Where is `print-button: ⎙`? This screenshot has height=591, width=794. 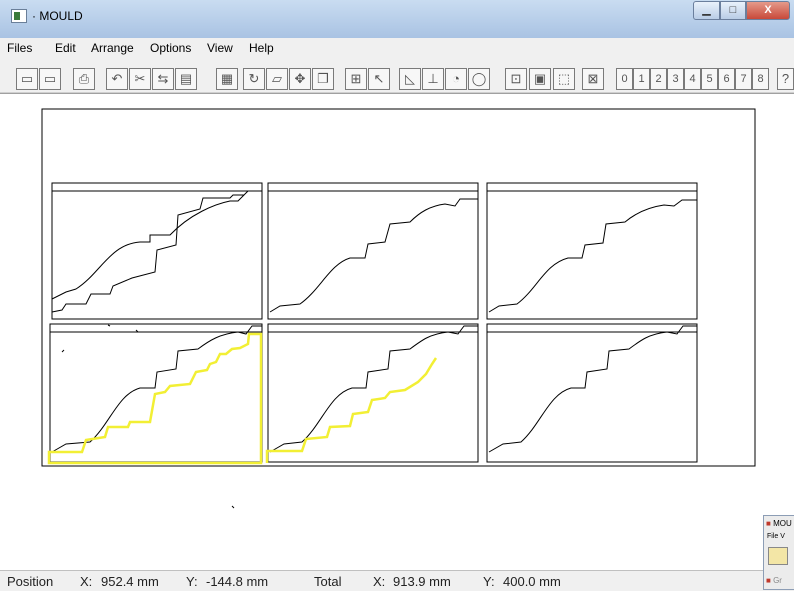 print-button: ⎙ is located at coordinates (84, 79).